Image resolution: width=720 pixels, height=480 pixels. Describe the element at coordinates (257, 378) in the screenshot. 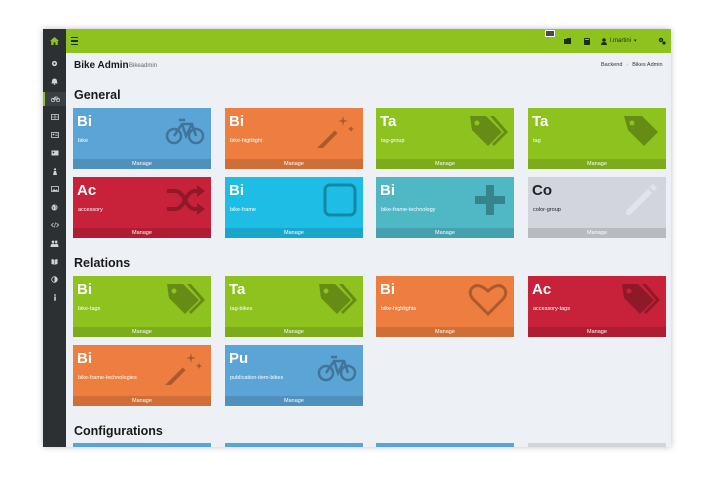

I see `tile-name: publication-item-bikes` at that location.